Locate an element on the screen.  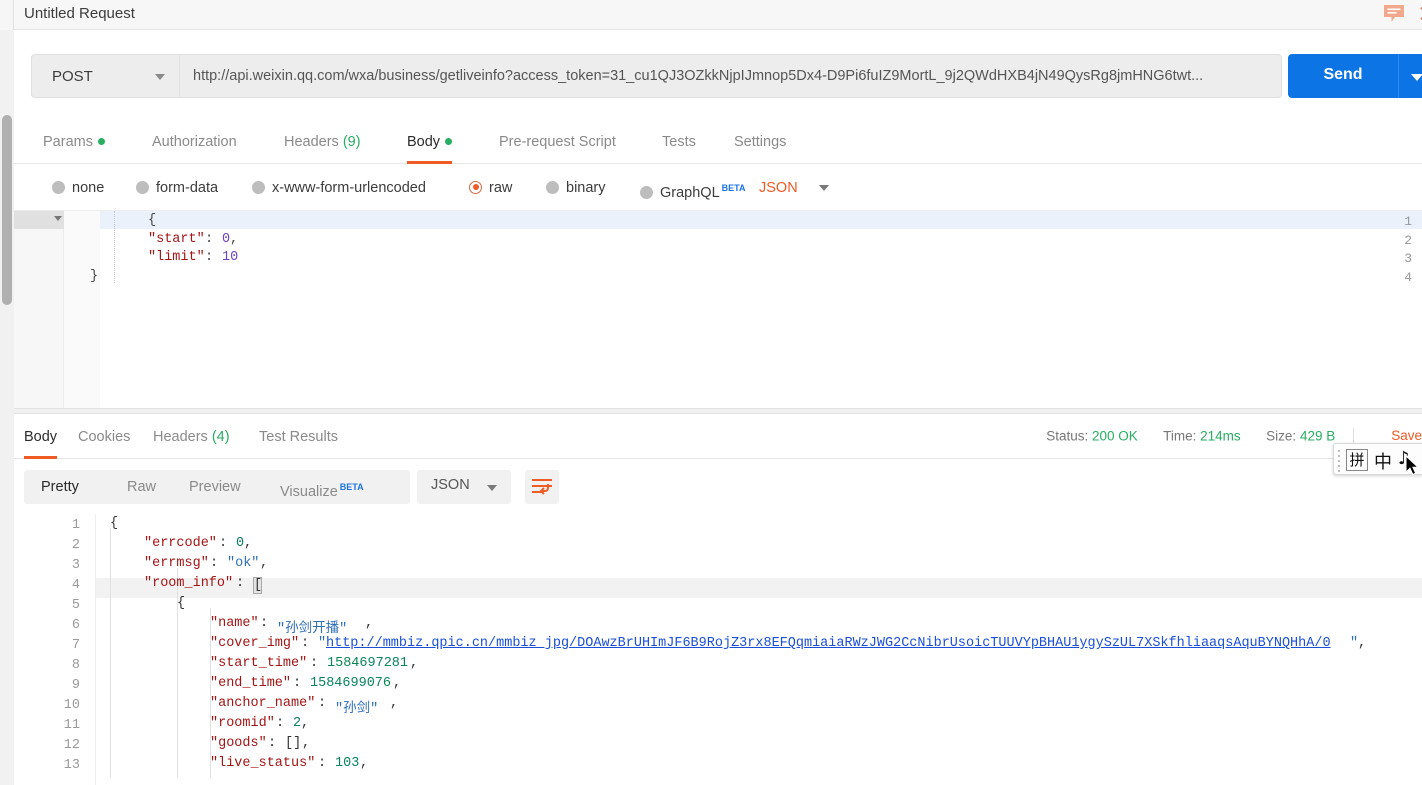
request-tab-settings: Settings is located at coordinates (760, 143).